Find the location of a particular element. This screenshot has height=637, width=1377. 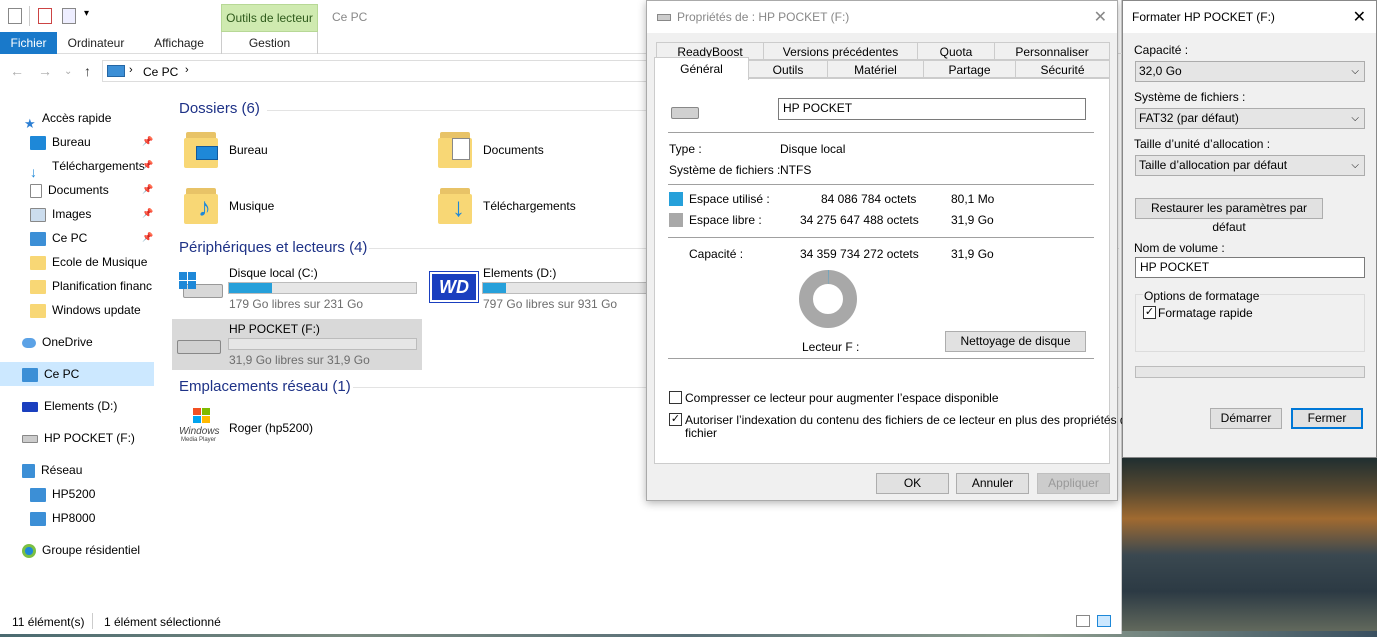

drive-f-name: HP POCKET (F:) is located at coordinates (274, 329).